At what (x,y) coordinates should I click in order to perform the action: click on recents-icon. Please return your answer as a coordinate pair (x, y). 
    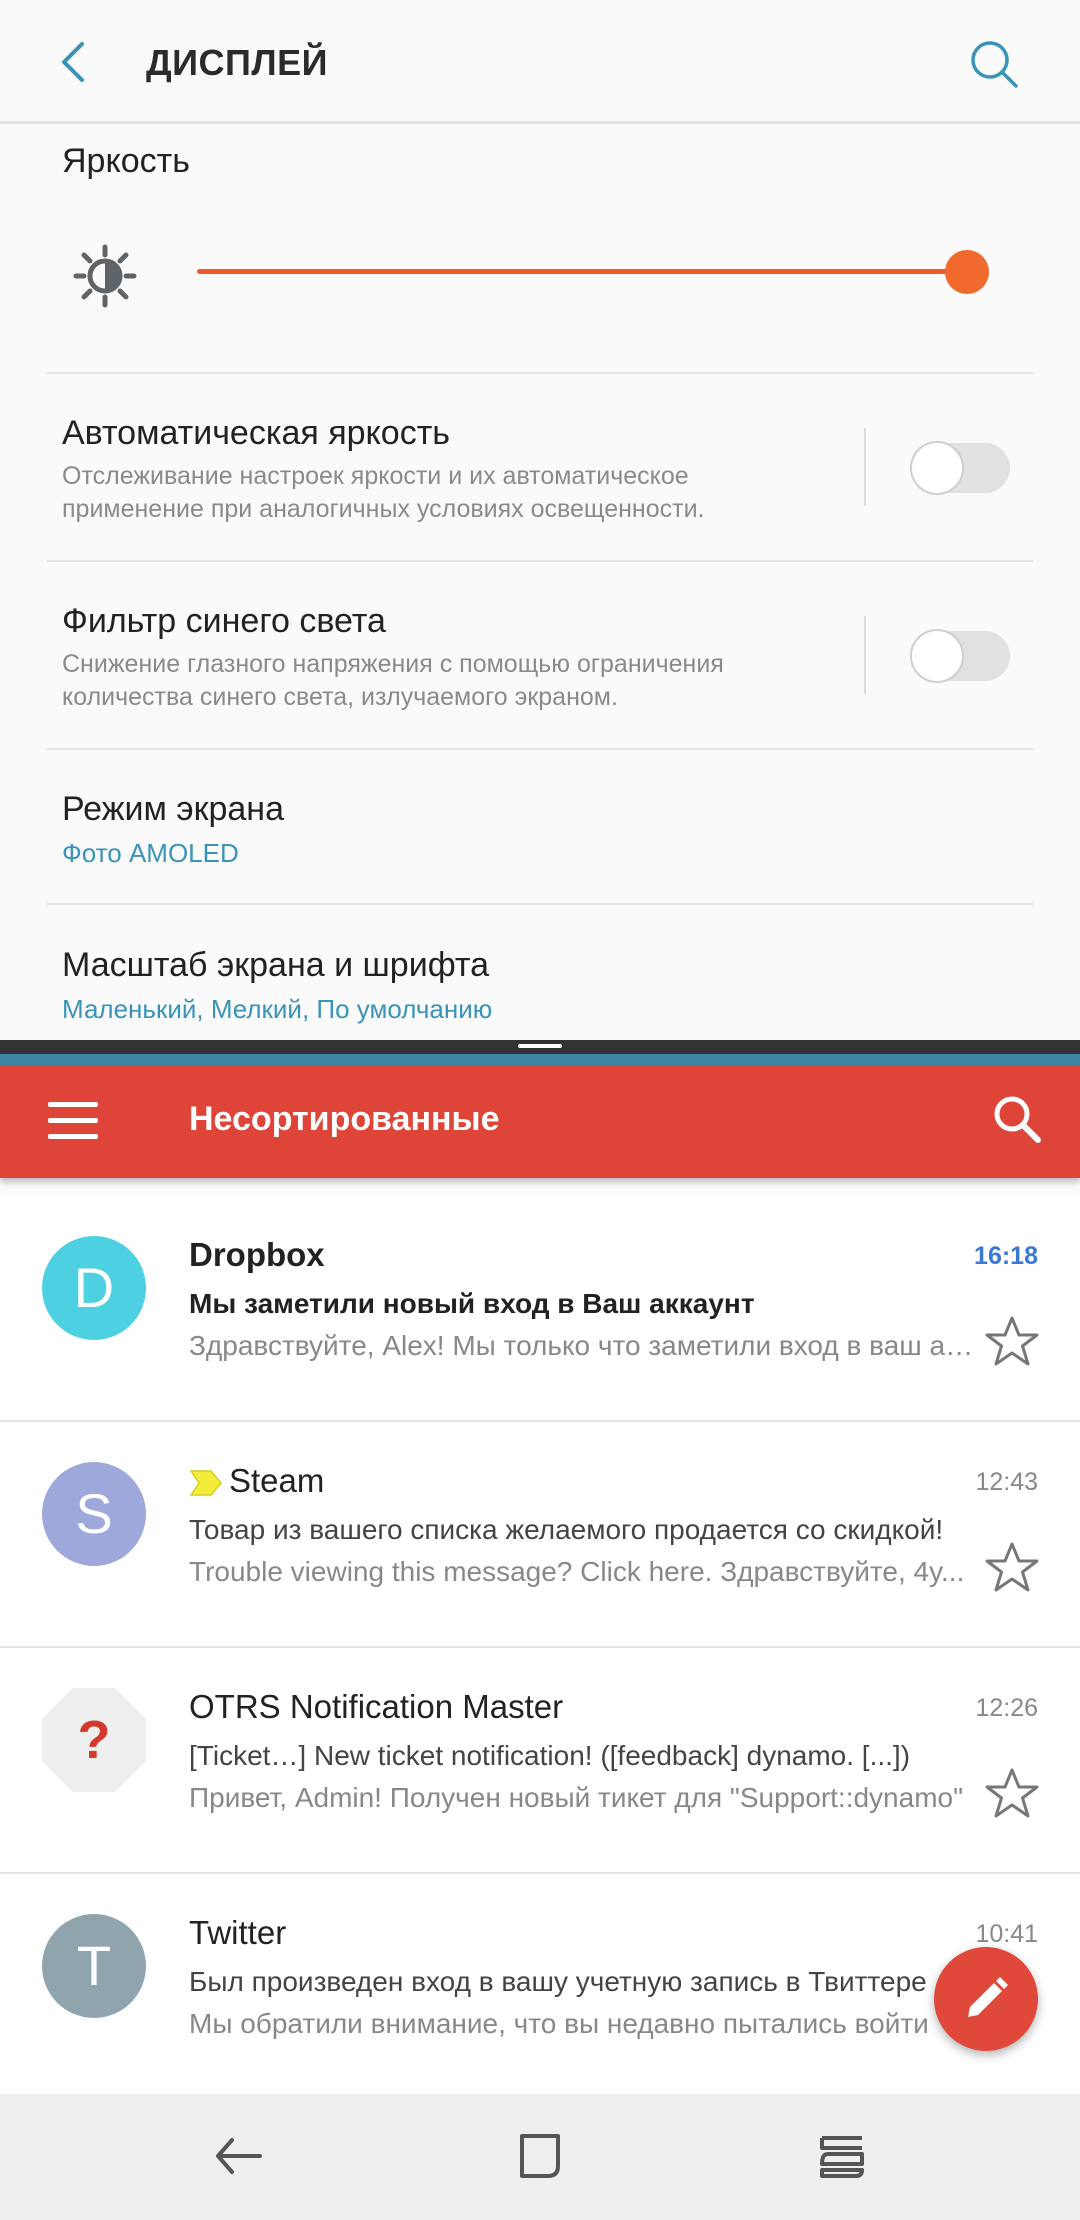
    Looking at the image, I should click on (842, 2157).